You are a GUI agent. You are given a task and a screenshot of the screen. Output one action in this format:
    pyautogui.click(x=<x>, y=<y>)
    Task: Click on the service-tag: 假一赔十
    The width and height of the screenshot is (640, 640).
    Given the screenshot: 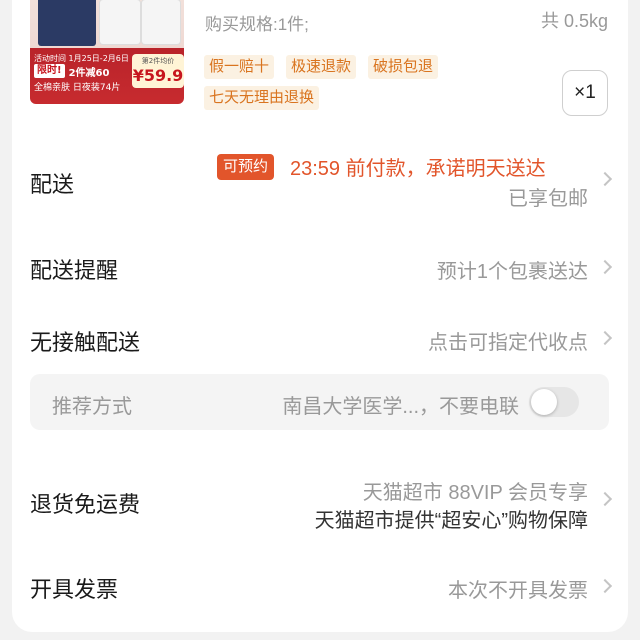 What is the action you would take?
    pyautogui.click(x=239, y=67)
    